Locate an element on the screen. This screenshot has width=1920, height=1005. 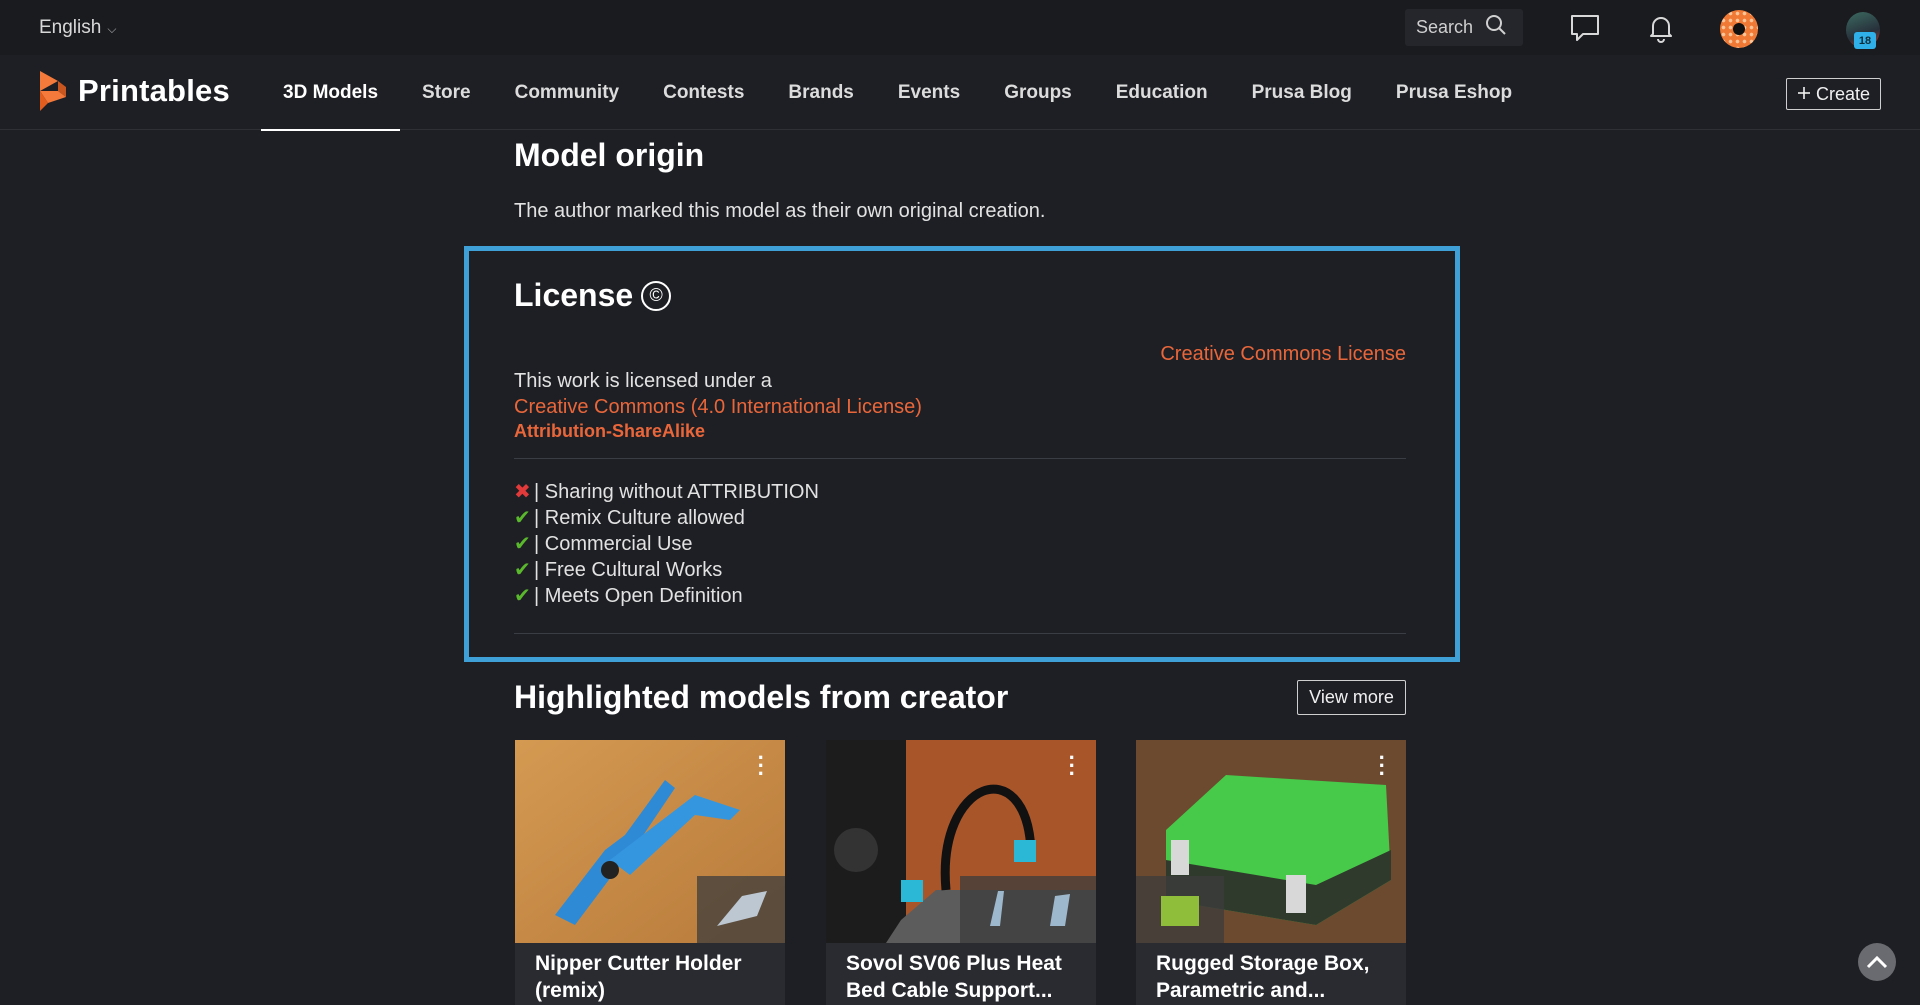
nav-item-prusa-blog: Prusa Blog is located at coordinates (1302, 92).